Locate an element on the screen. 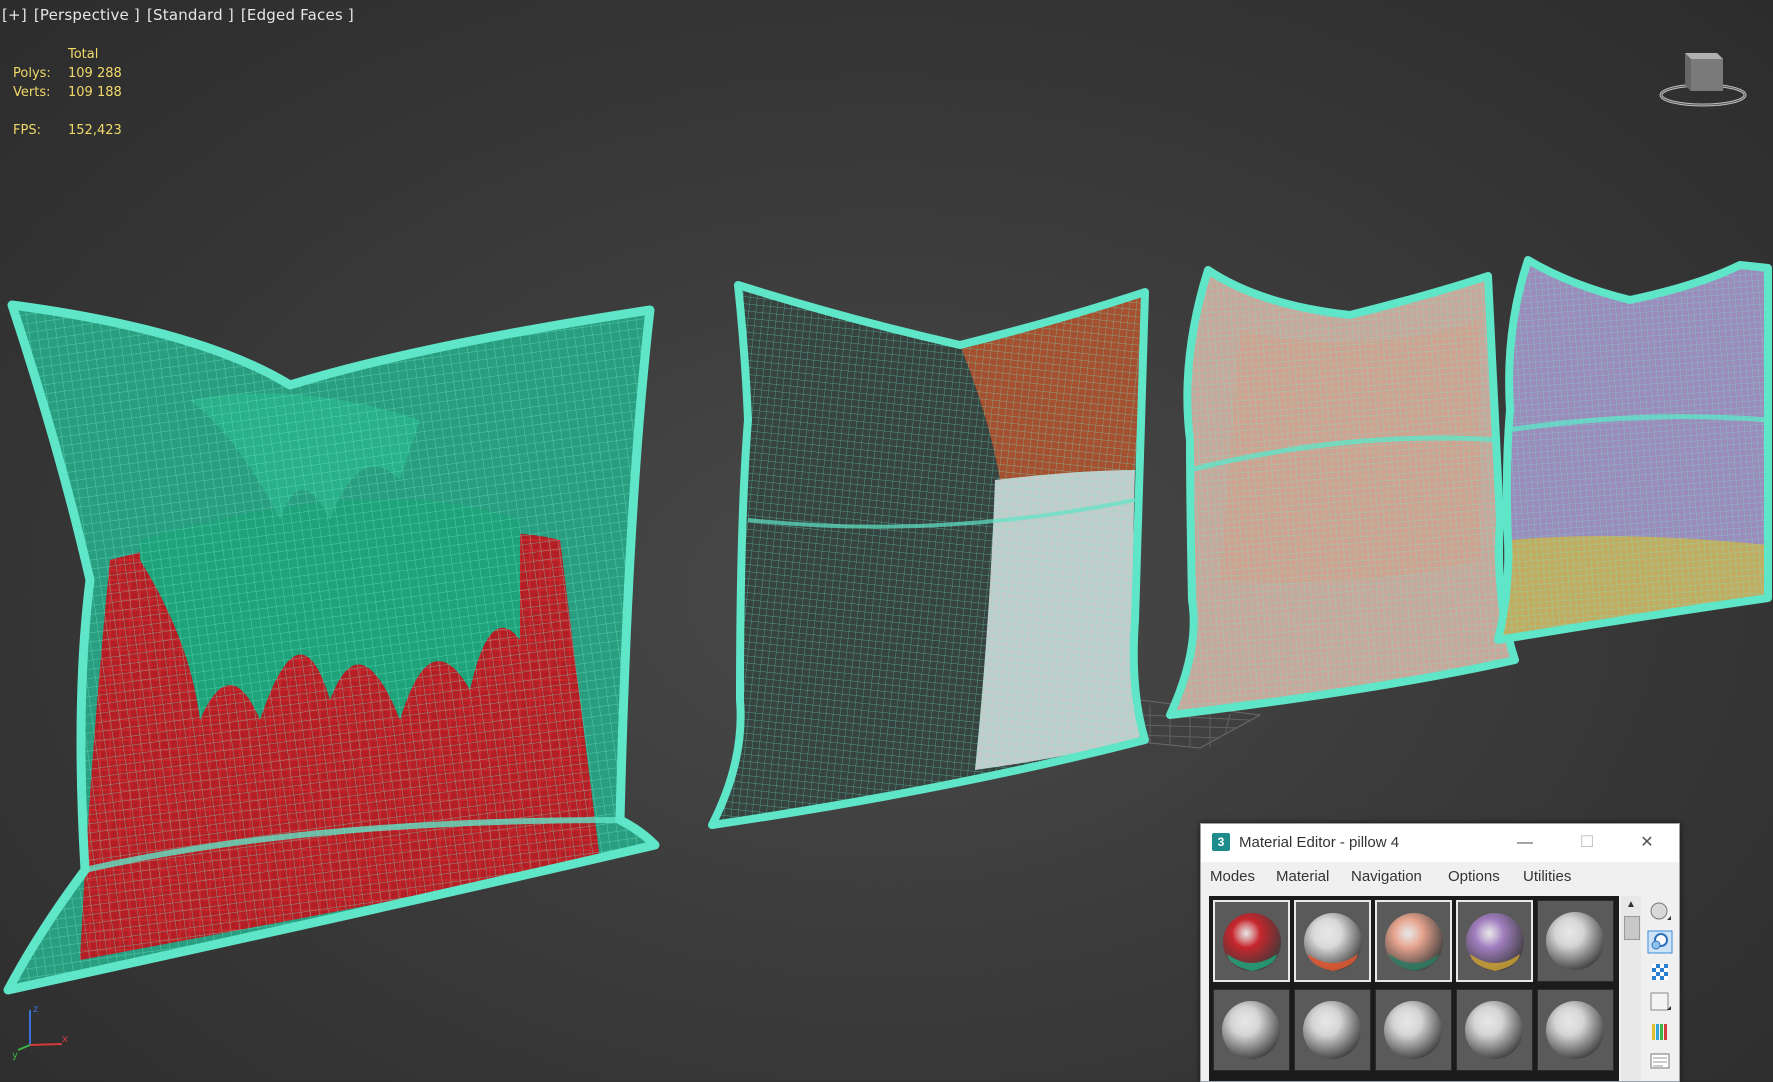 The height and width of the screenshot is (1082, 1773). slots-scrollbar: ▲ is located at coordinates (1631, 988).